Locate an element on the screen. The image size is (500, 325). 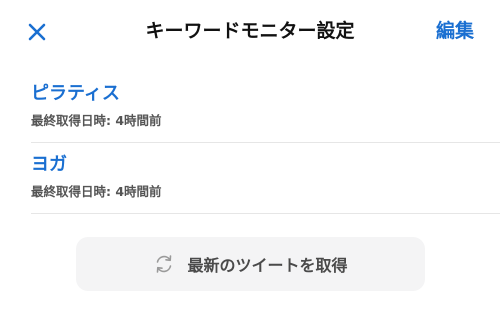
keyword-name: ヨガ is located at coordinates (49, 164).